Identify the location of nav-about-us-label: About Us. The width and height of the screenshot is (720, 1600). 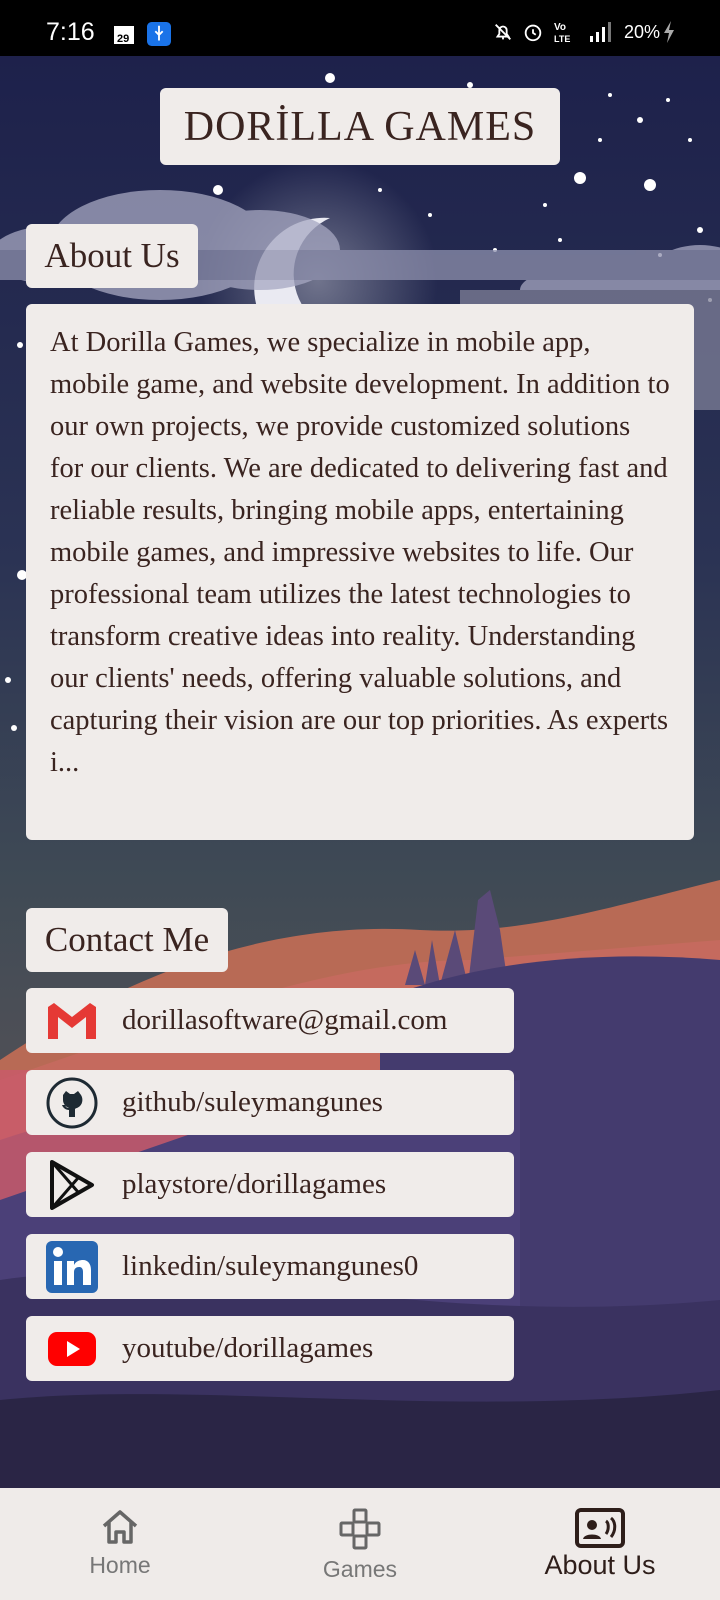
(600, 1565).